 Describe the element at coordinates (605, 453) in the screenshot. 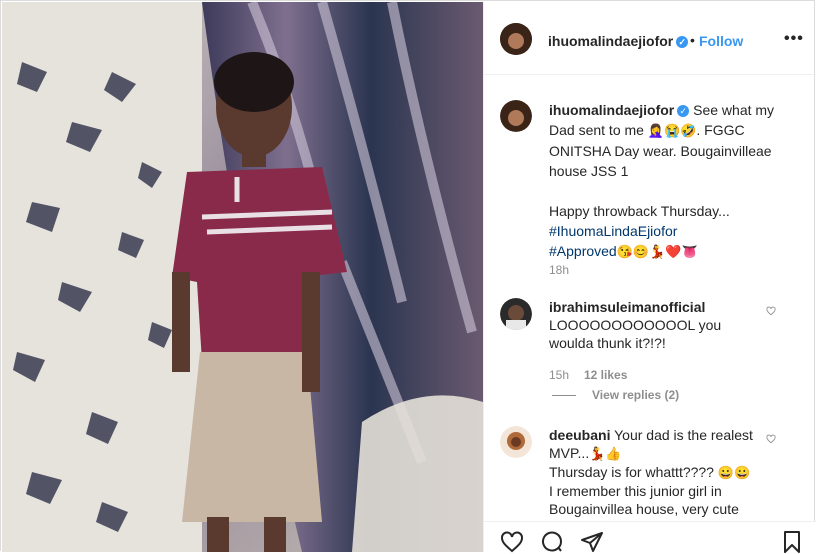

I see `comment-emojis1: 💃👍` at that location.